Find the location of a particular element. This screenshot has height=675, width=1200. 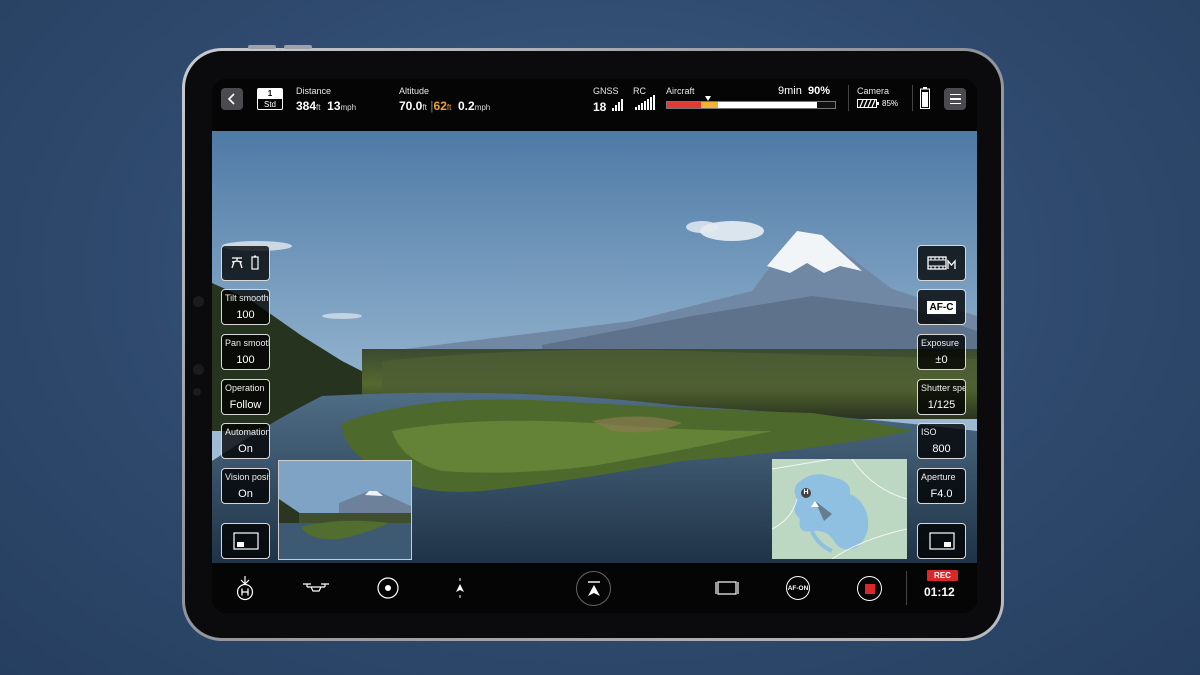

altitude-secondary-value: 62 is located at coordinates (440, 106).